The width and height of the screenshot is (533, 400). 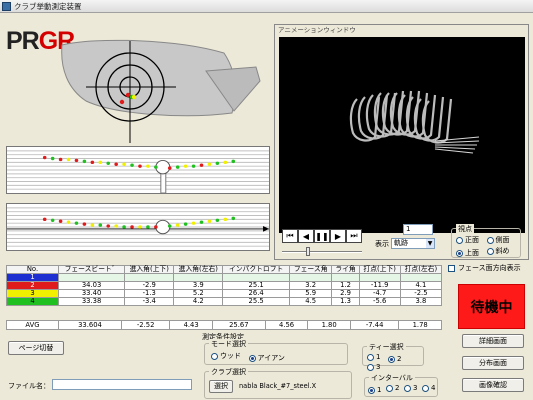 What do you see at coordinates (29, 386) in the screenshot?
I see `filename-label: ファイル名：` at bounding box center [29, 386].